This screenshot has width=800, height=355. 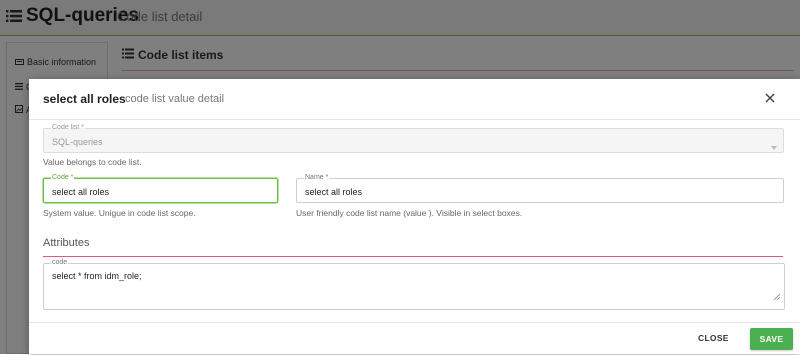 What do you see at coordinates (414, 99) in the screenshot?
I see `modal-header: select all roles code list value detail` at bounding box center [414, 99].